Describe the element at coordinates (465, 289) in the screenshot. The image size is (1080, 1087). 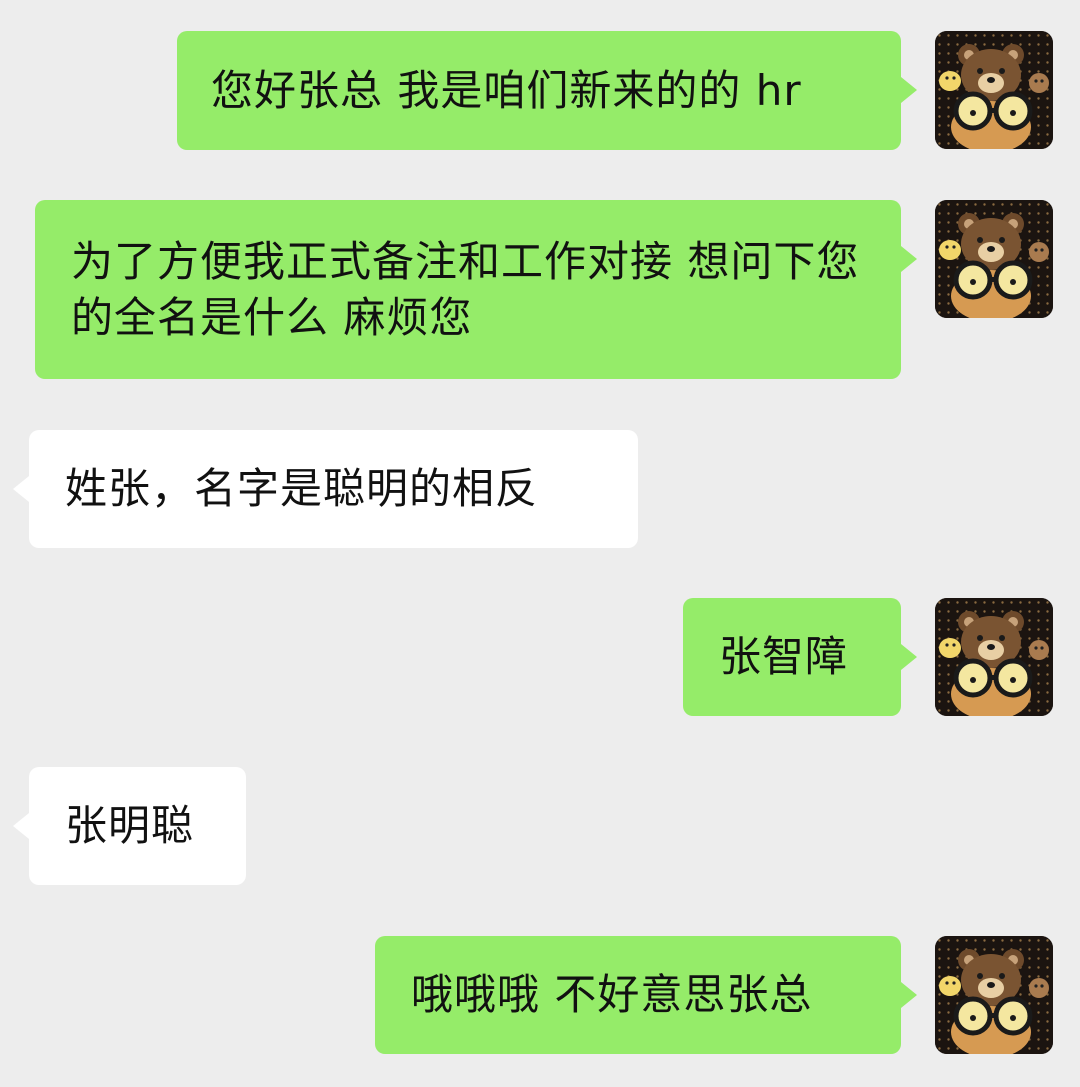
I see `message-text: 为了方便我正式备注和工作对接 想问下您的全名是什么 麻烦您` at that location.